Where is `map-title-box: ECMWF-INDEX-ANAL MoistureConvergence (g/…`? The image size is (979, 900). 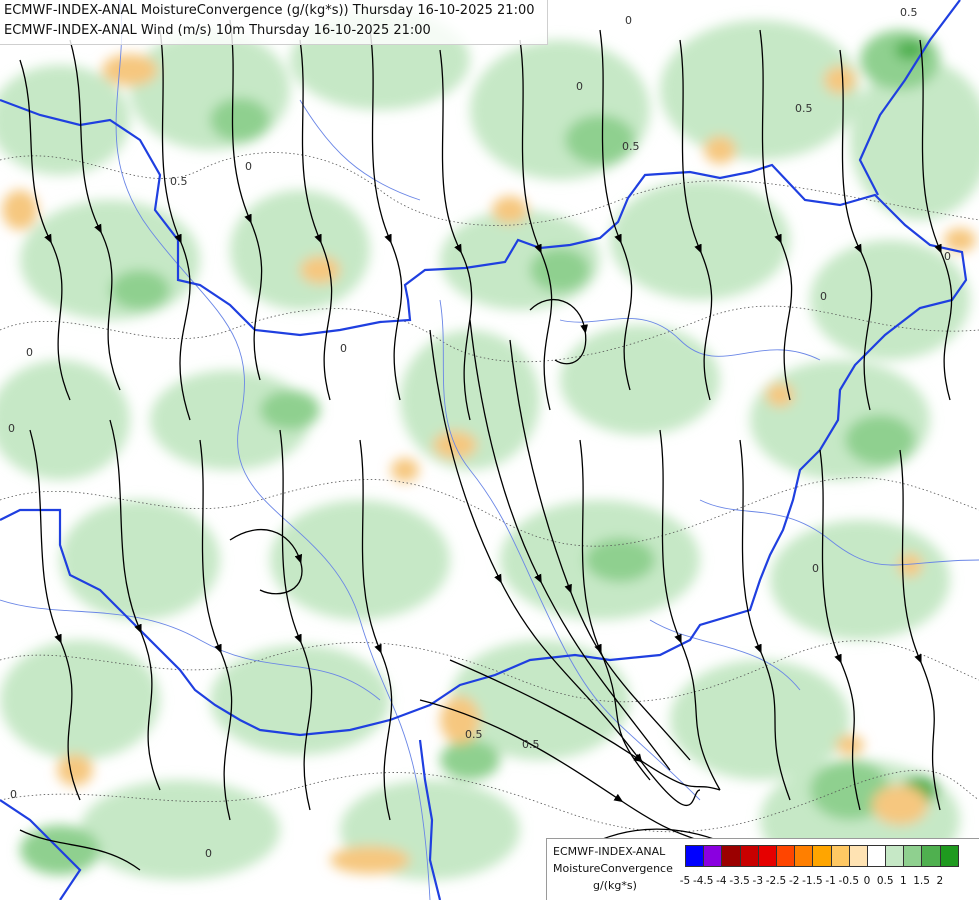 map-title-box: ECMWF-INDEX-ANAL MoistureConvergence (g/… is located at coordinates (274, 22).